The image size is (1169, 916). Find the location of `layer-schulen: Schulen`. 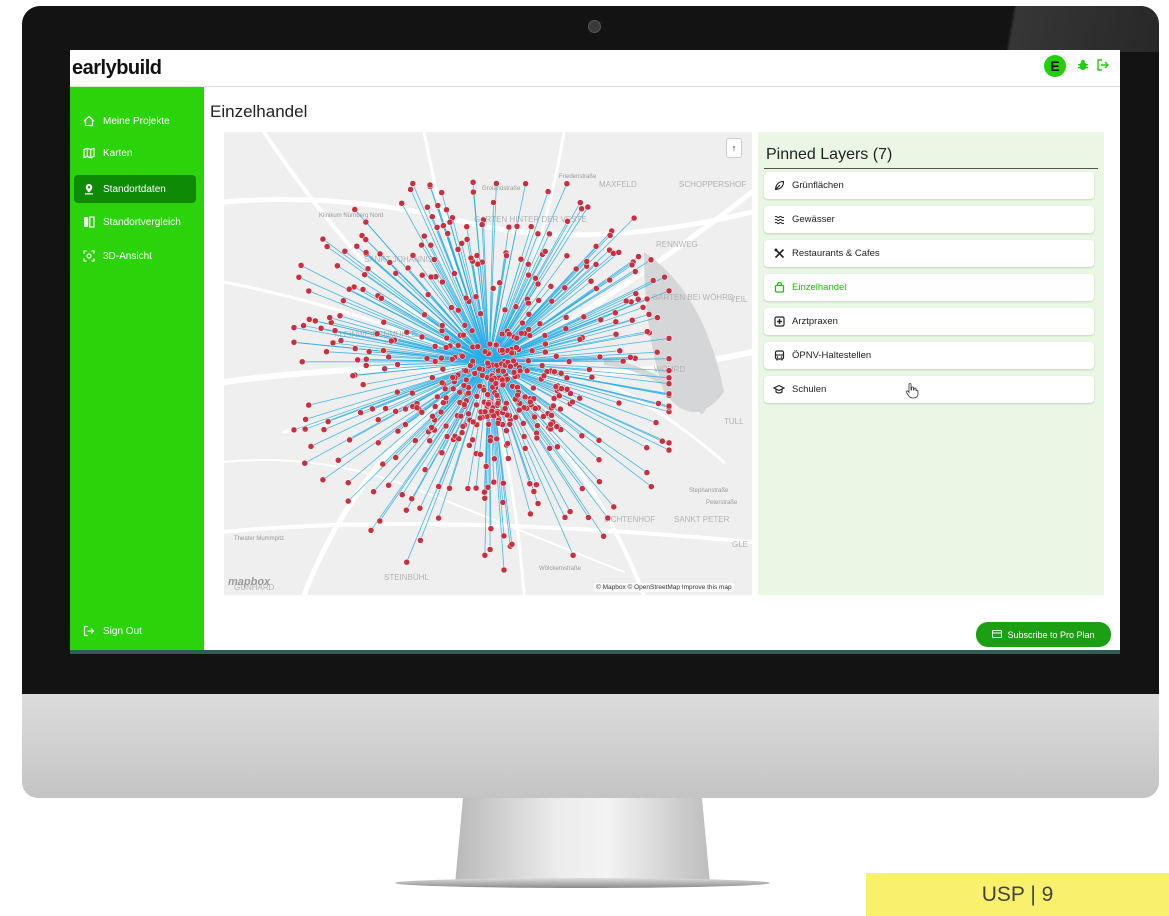

layer-schulen: Schulen is located at coordinates (929, 389).